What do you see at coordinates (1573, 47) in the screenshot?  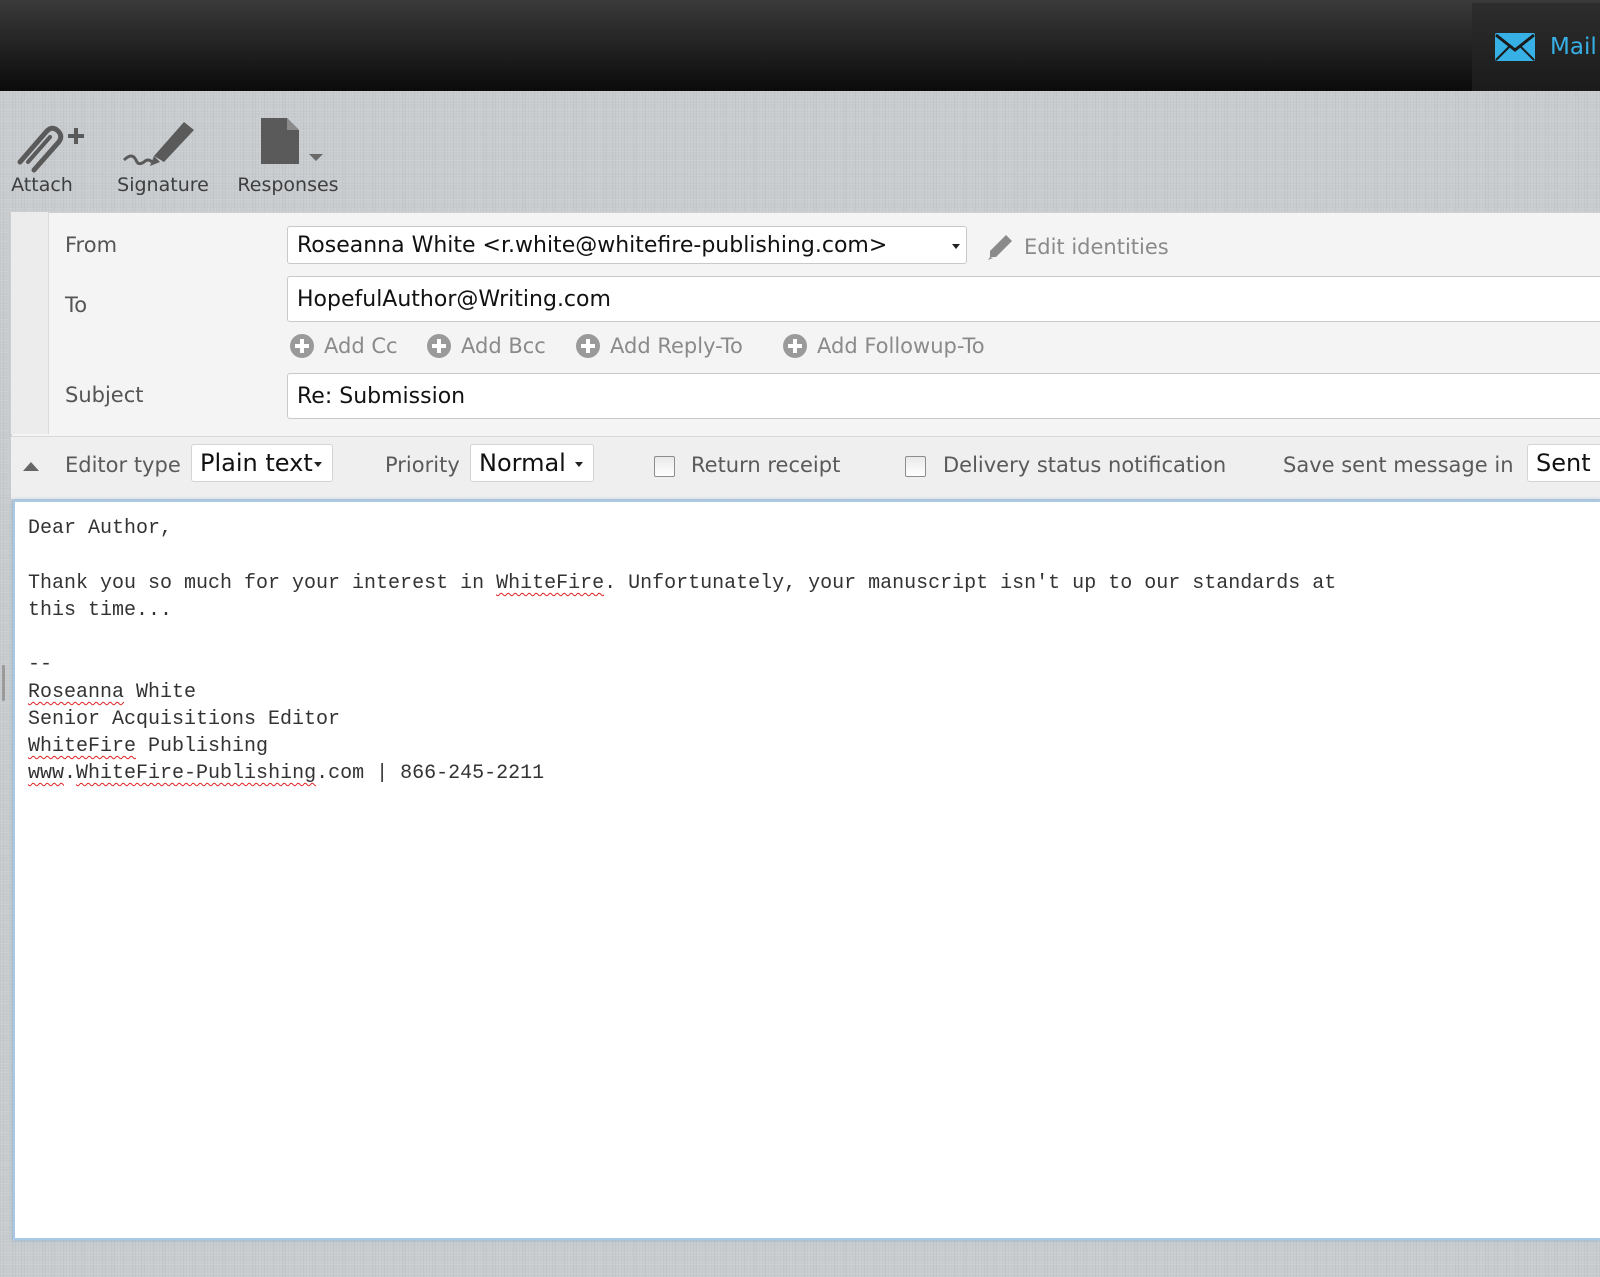 I see `mail-tab-label: Mail` at bounding box center [1573, 47].